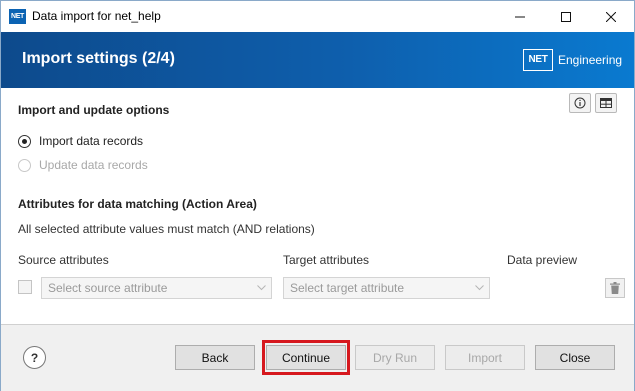 The image size is (635, 391). I want to click on delete-row-button, so click(615, 288).